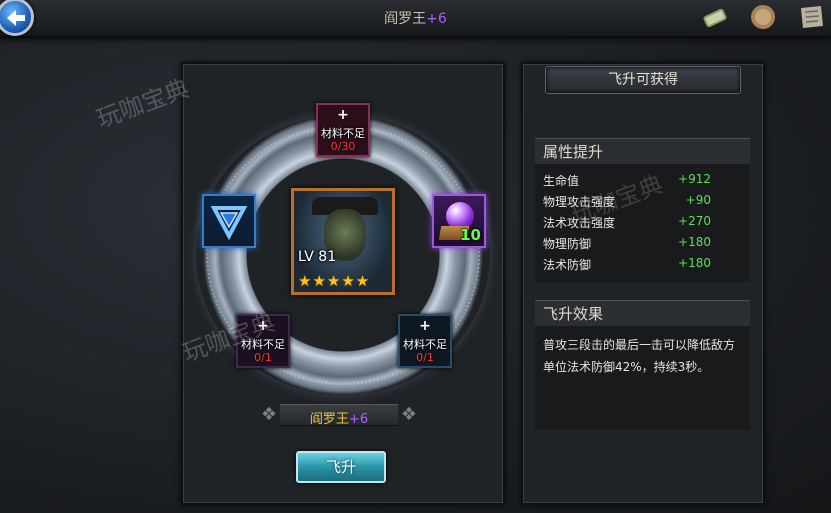 The image size is (831, 513). I want to click on rune-slot-left, so click(229, 221).